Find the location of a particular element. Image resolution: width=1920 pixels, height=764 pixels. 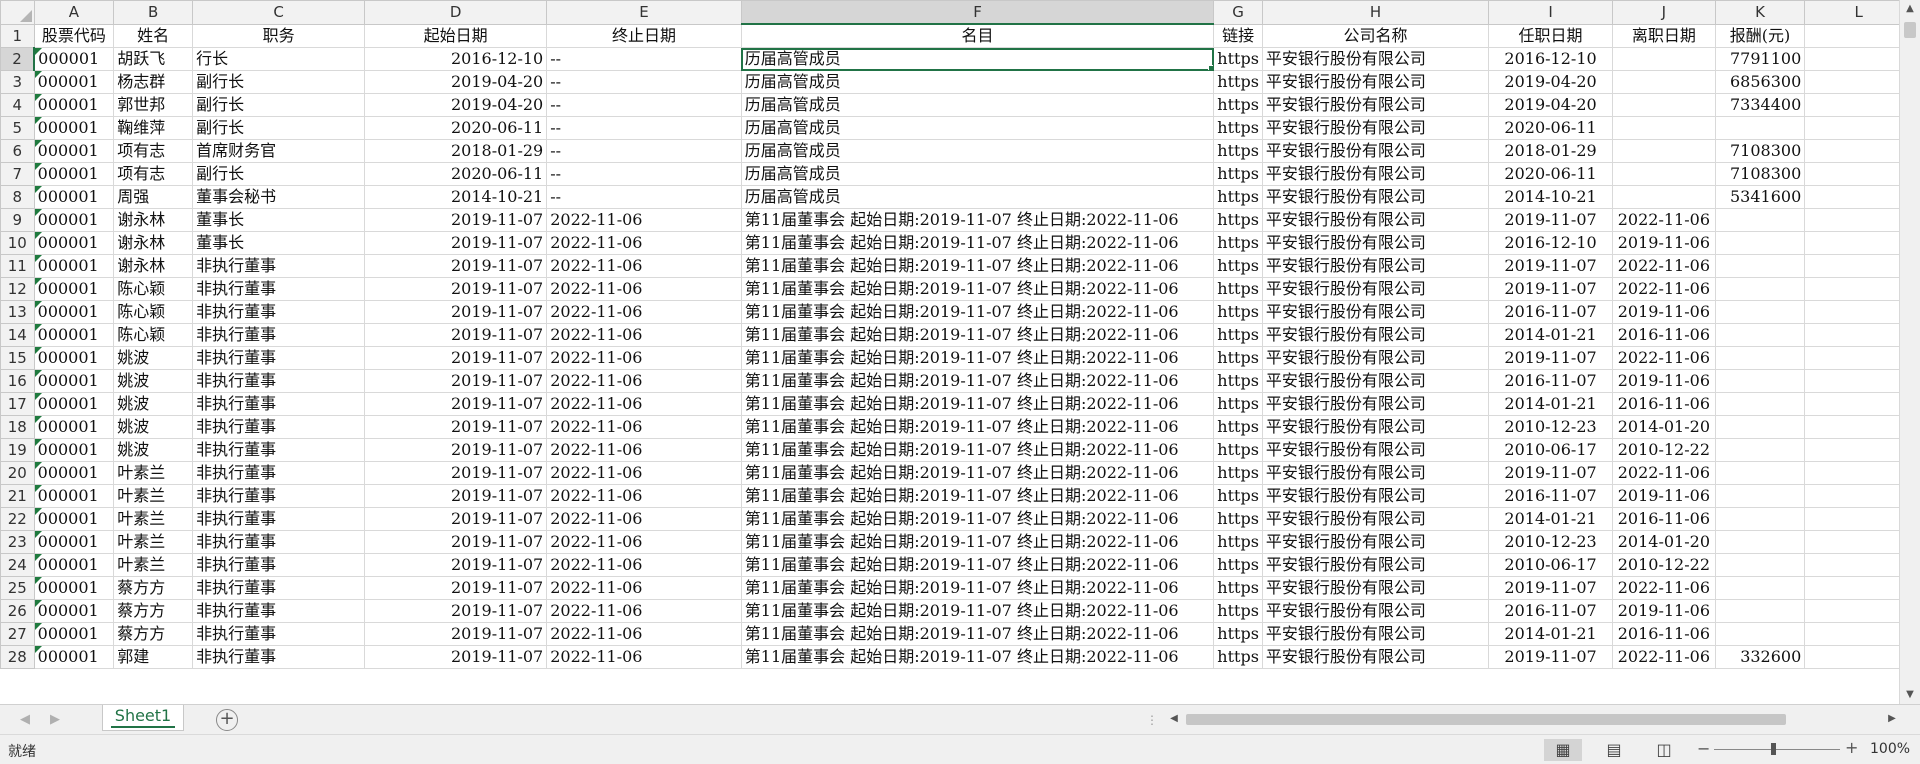

scroll-left-arrow-icon: ◀ is located at coordinates (1174, 719).